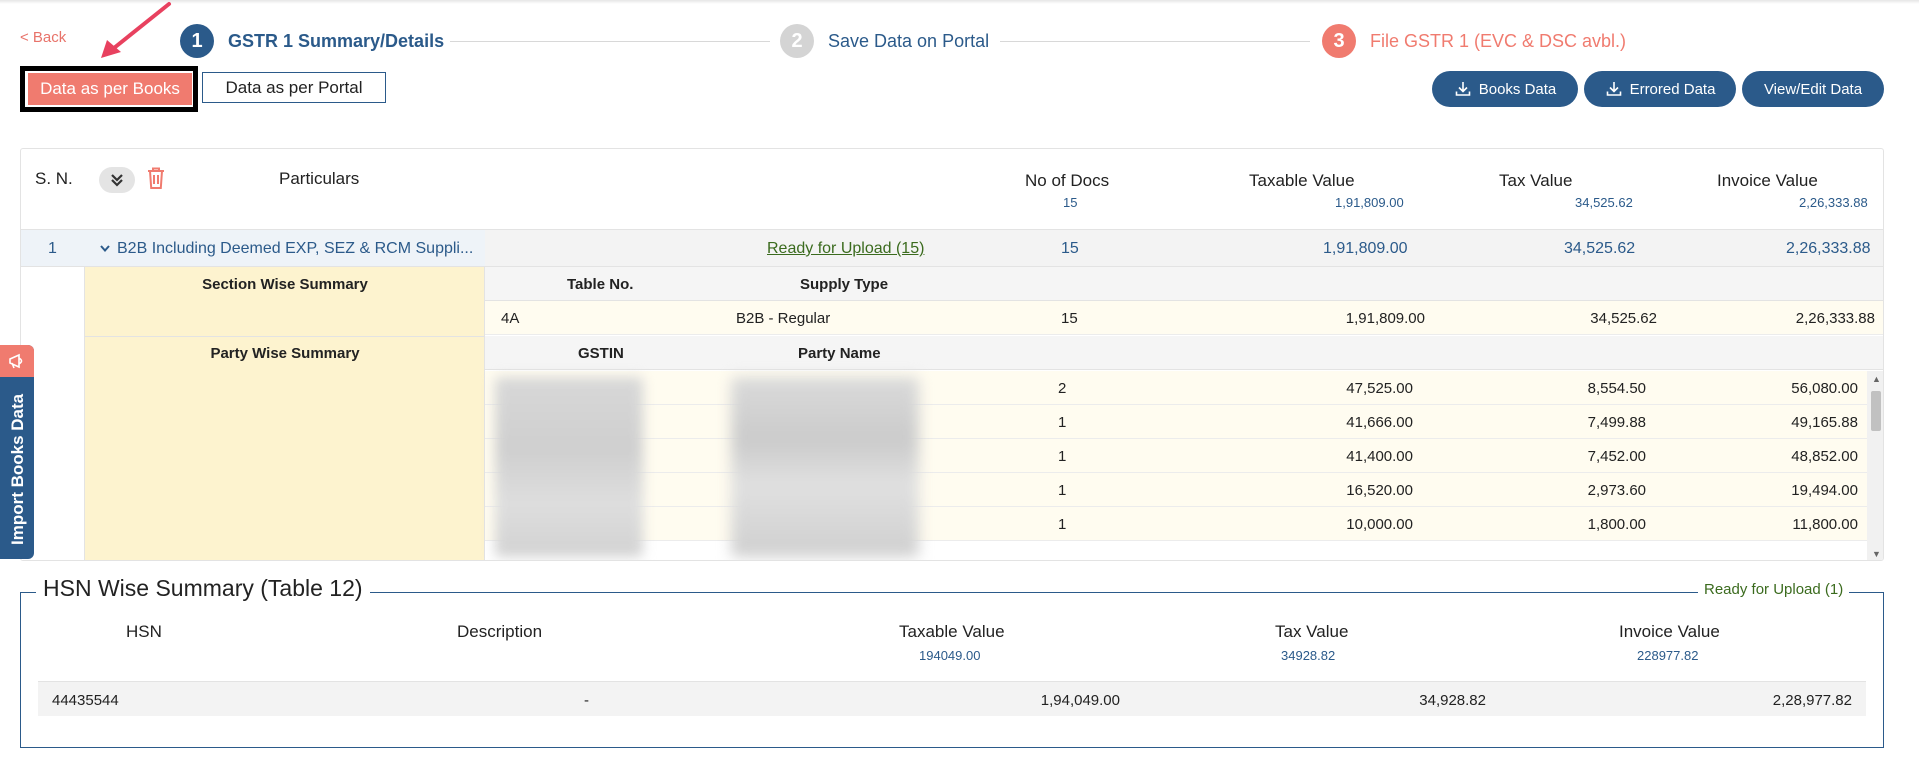 The height and width of the screenshot is (762, 1919). Describe the element at coordinates (601, 353) in the screenshot. I see `header-gstin: GSTIN` at that location.